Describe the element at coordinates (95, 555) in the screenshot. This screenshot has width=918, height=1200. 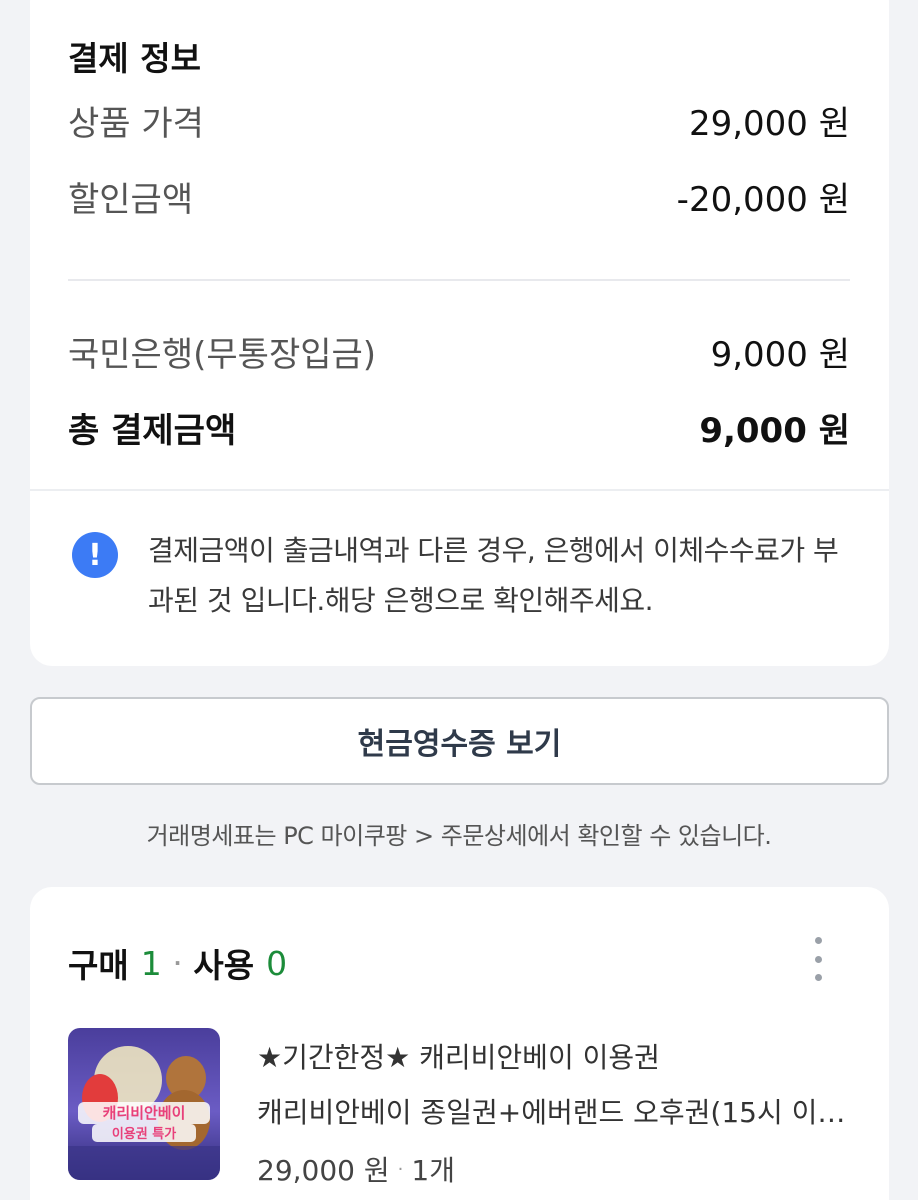
I see `exclamation-icon: !` at that location.